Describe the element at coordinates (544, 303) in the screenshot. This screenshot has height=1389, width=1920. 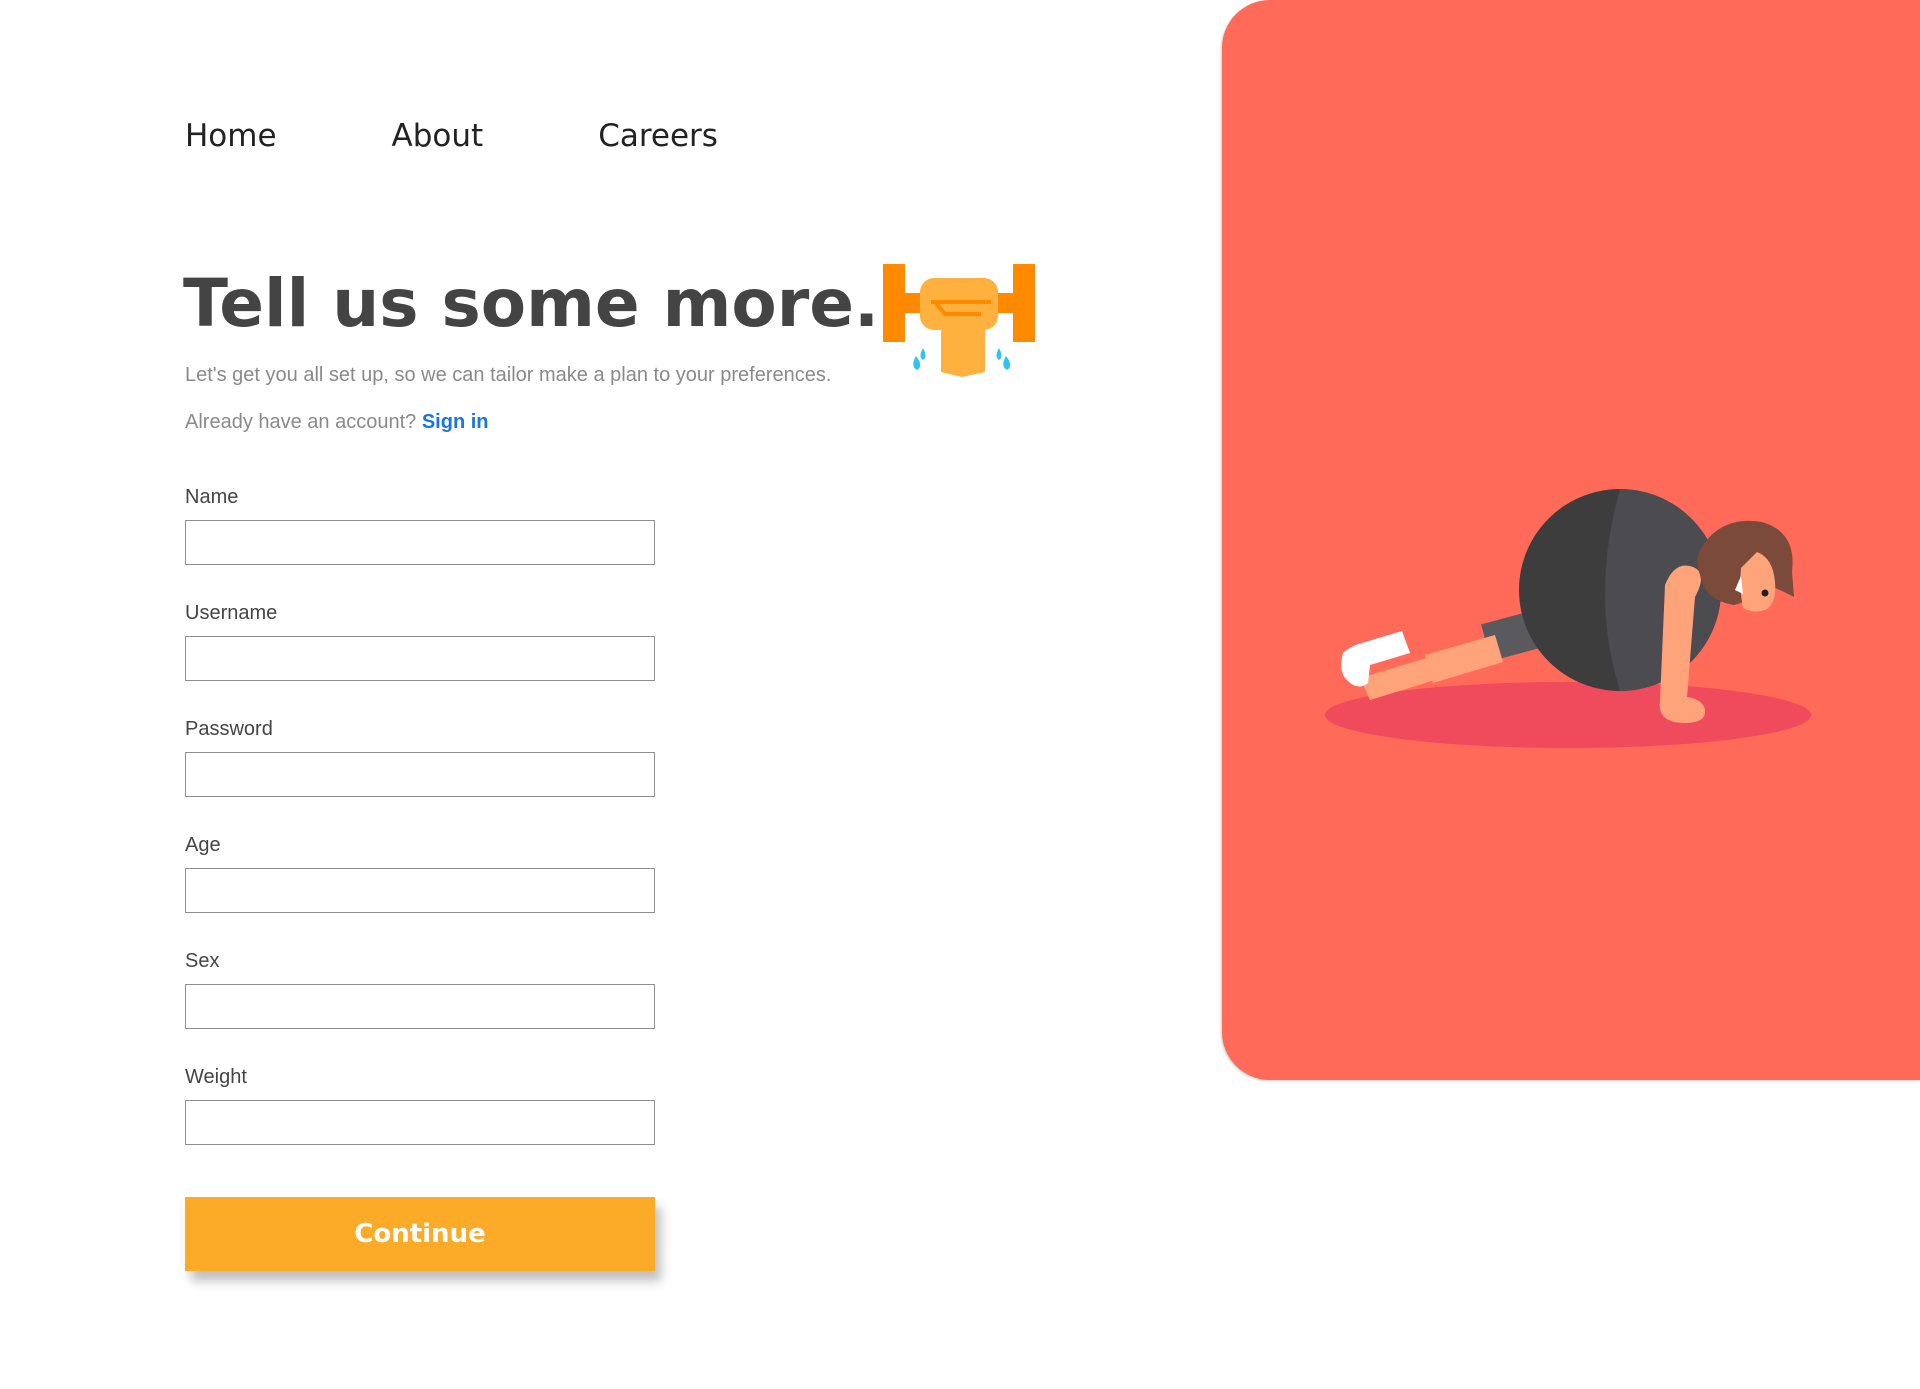
I see `page-title: Tell us some more..` at that location.